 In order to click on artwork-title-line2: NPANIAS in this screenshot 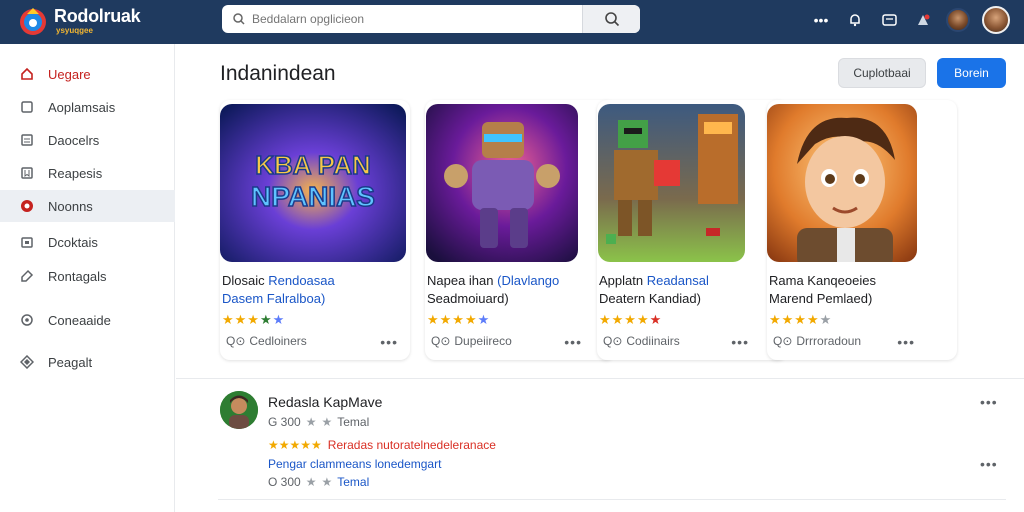, I will do `click(313, 196)`.